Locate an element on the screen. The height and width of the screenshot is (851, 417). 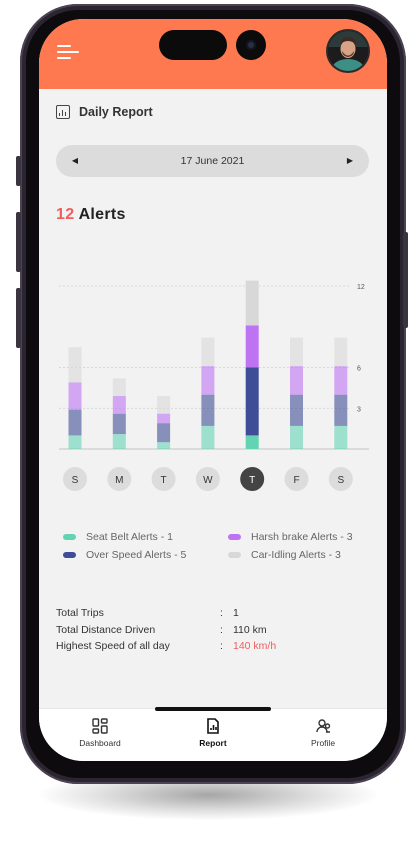
legend-label: Car-Idling Alerts - 3 is located at coordinates (296, 555).